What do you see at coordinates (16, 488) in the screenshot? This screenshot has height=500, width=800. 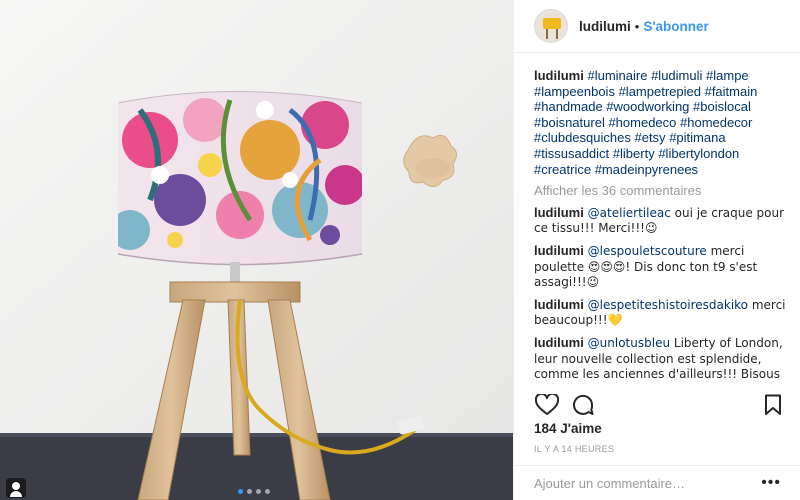 I see `user-tag-icon` at bounding box center [16, 488].